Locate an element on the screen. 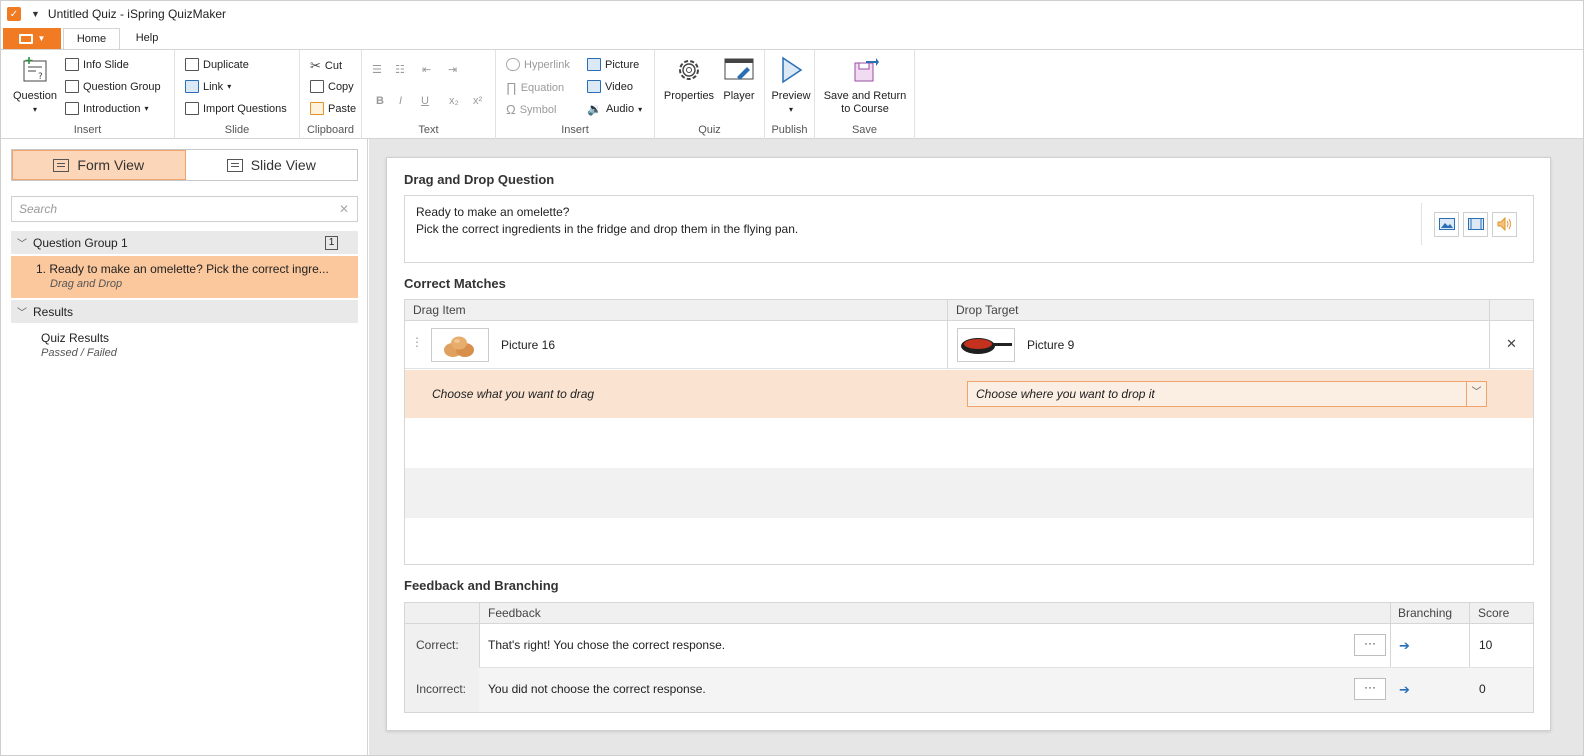 Image resolution: width=1584 pixels, height=756 pixels. add-picture-button is located at coordinates (1446, 224).